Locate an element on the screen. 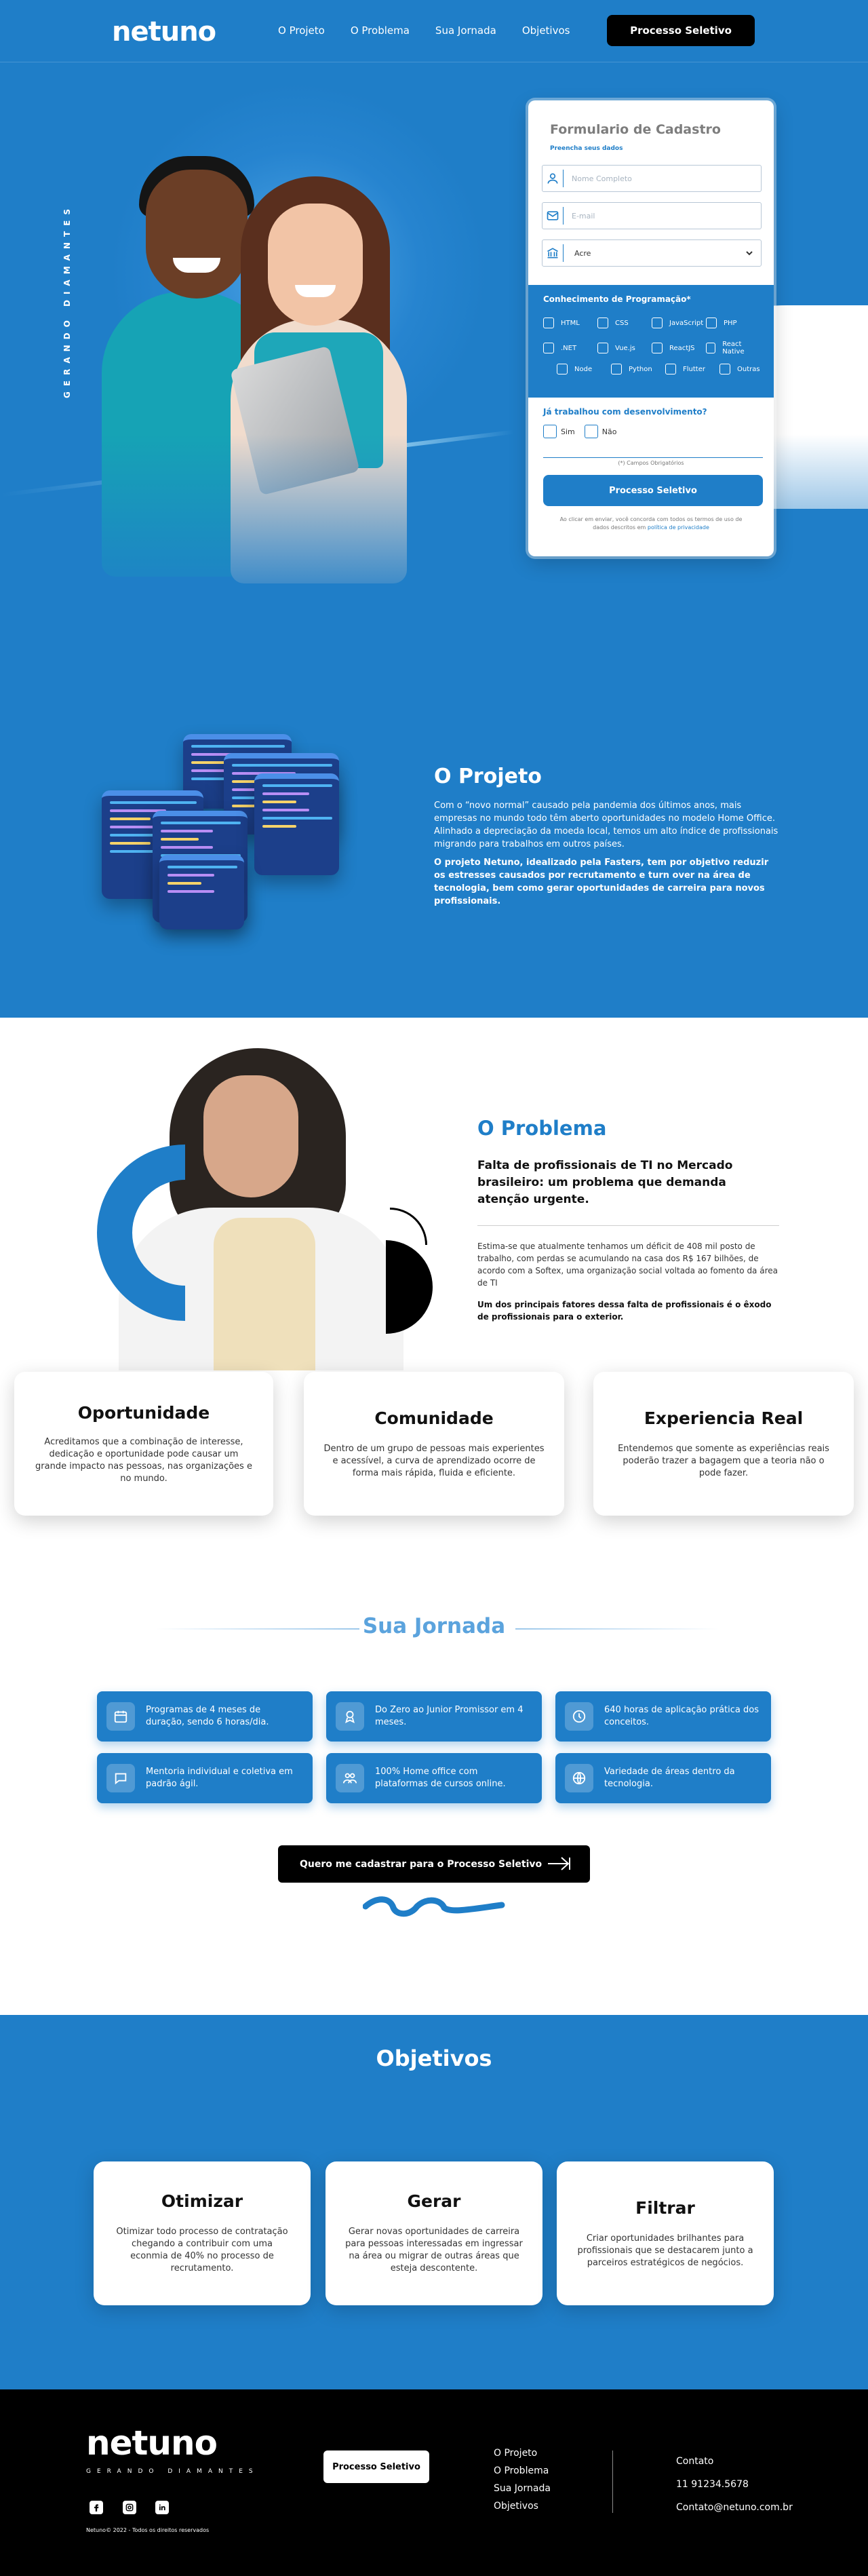 The height and width of the screenshot is (2576, 868). nav-item-jornada: Sua Jornada is located at coordinates (465, 30).